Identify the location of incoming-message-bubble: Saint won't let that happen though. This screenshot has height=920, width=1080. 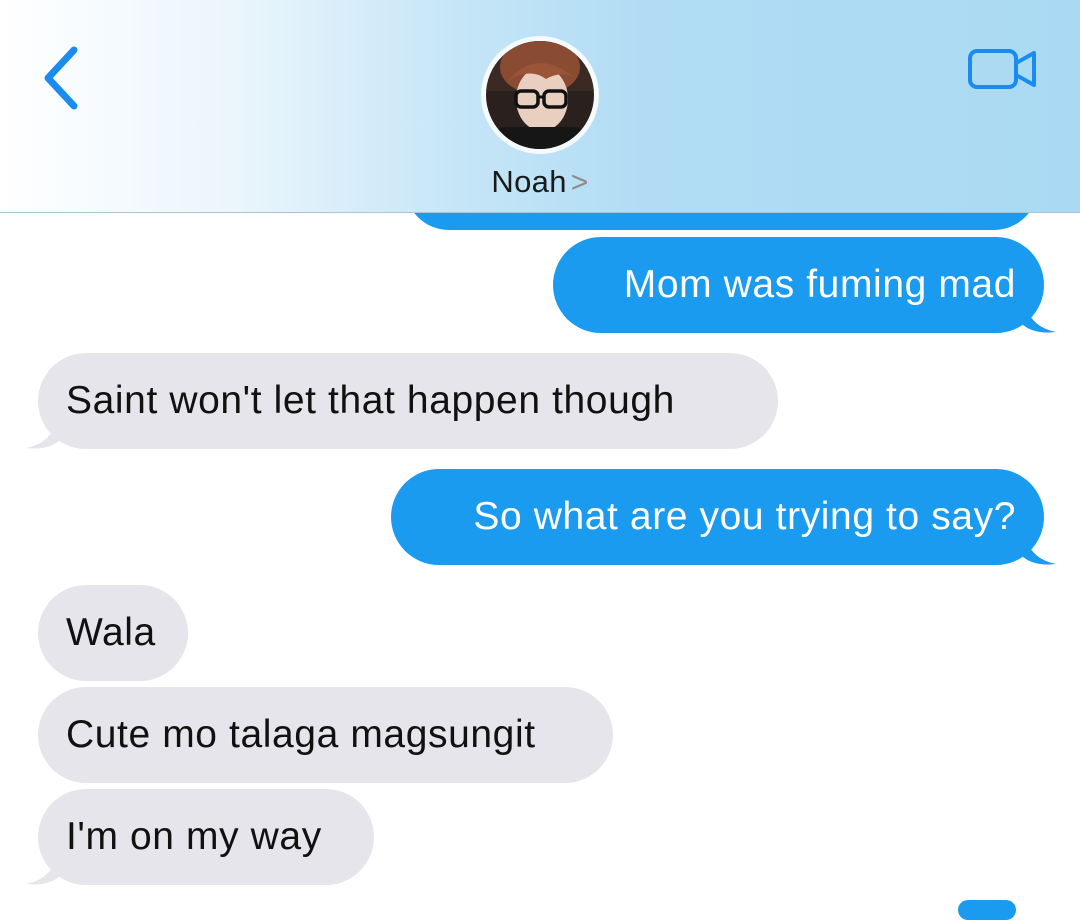
(408, 401).